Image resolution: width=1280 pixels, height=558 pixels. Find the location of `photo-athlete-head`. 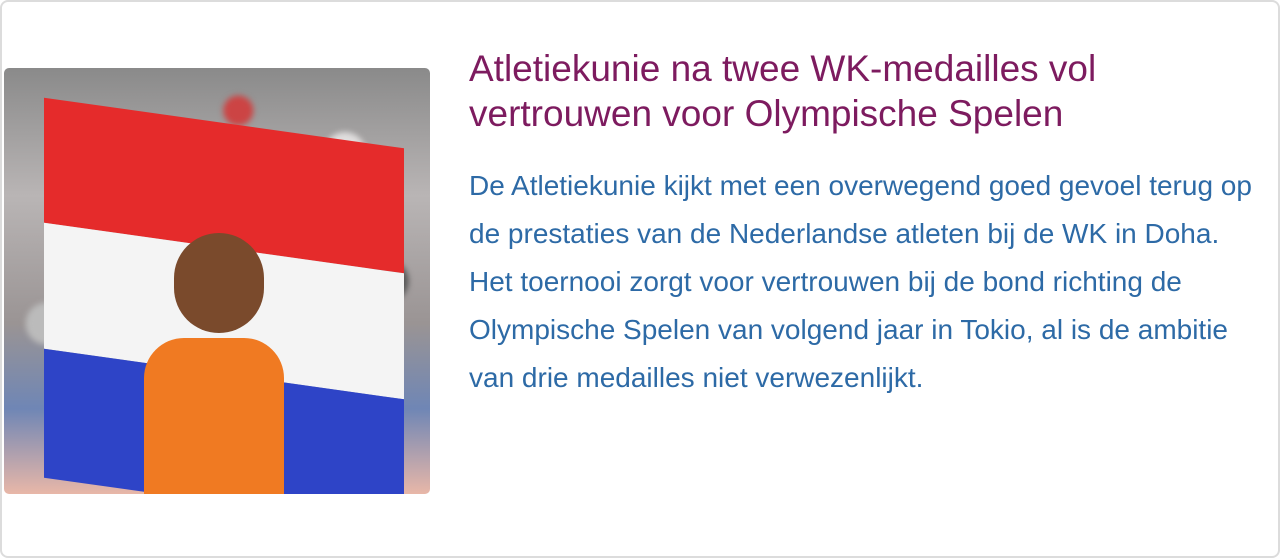

photo-athlete-head is located at coordinates (219, 283).